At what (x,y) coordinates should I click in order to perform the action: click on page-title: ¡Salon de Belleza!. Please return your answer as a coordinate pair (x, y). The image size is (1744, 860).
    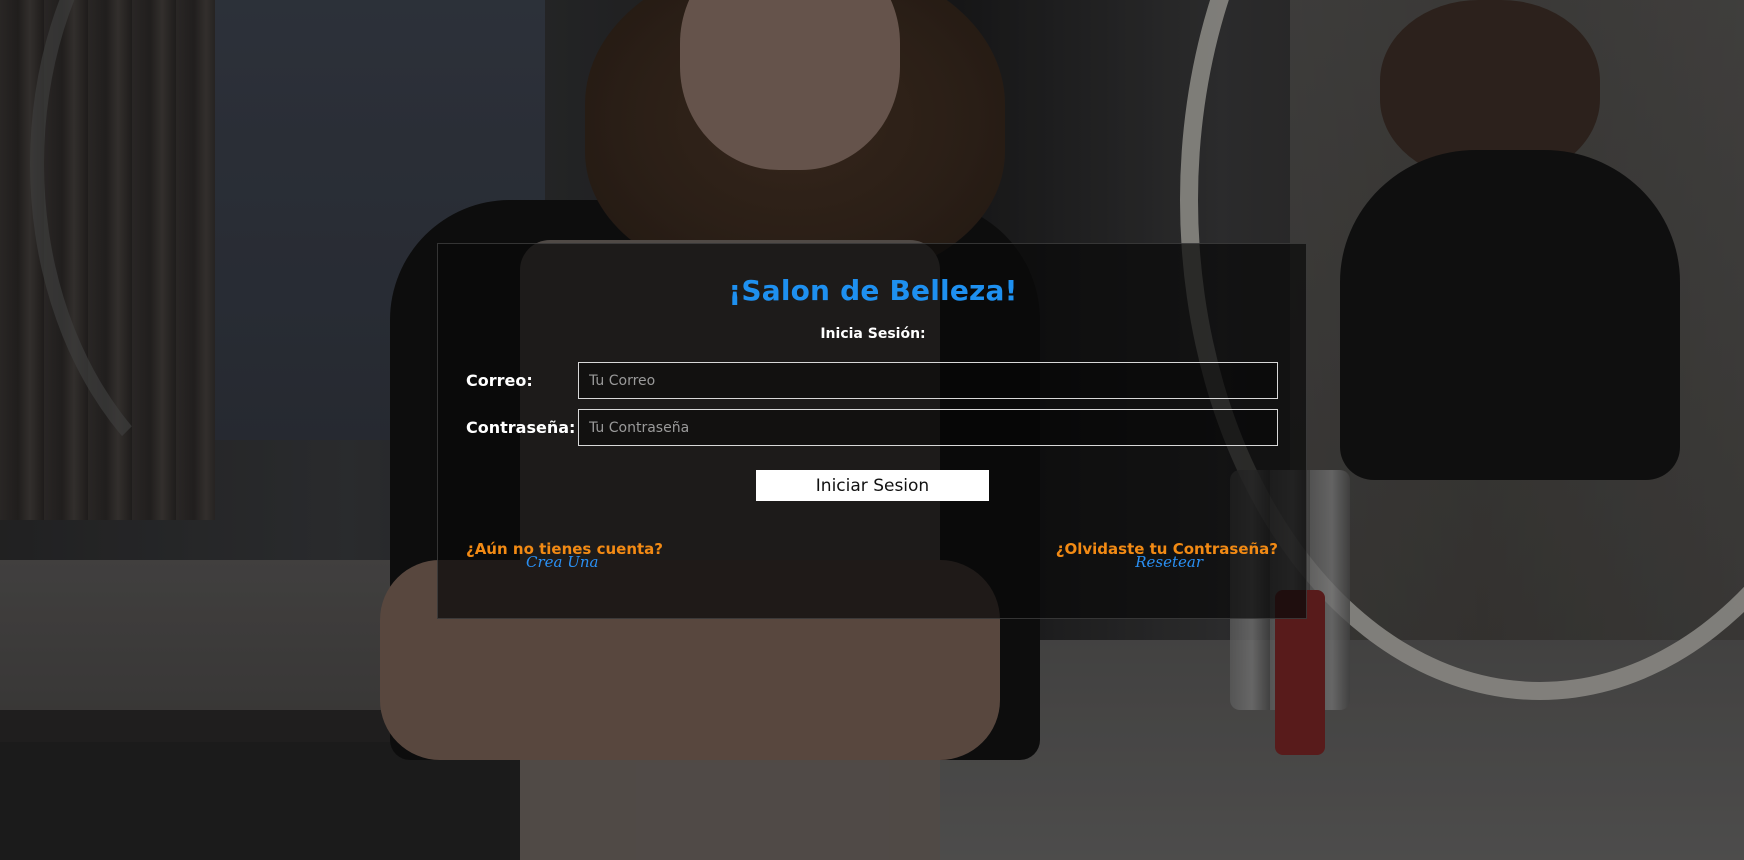
    Looking at the image, I should click on (873, 290).